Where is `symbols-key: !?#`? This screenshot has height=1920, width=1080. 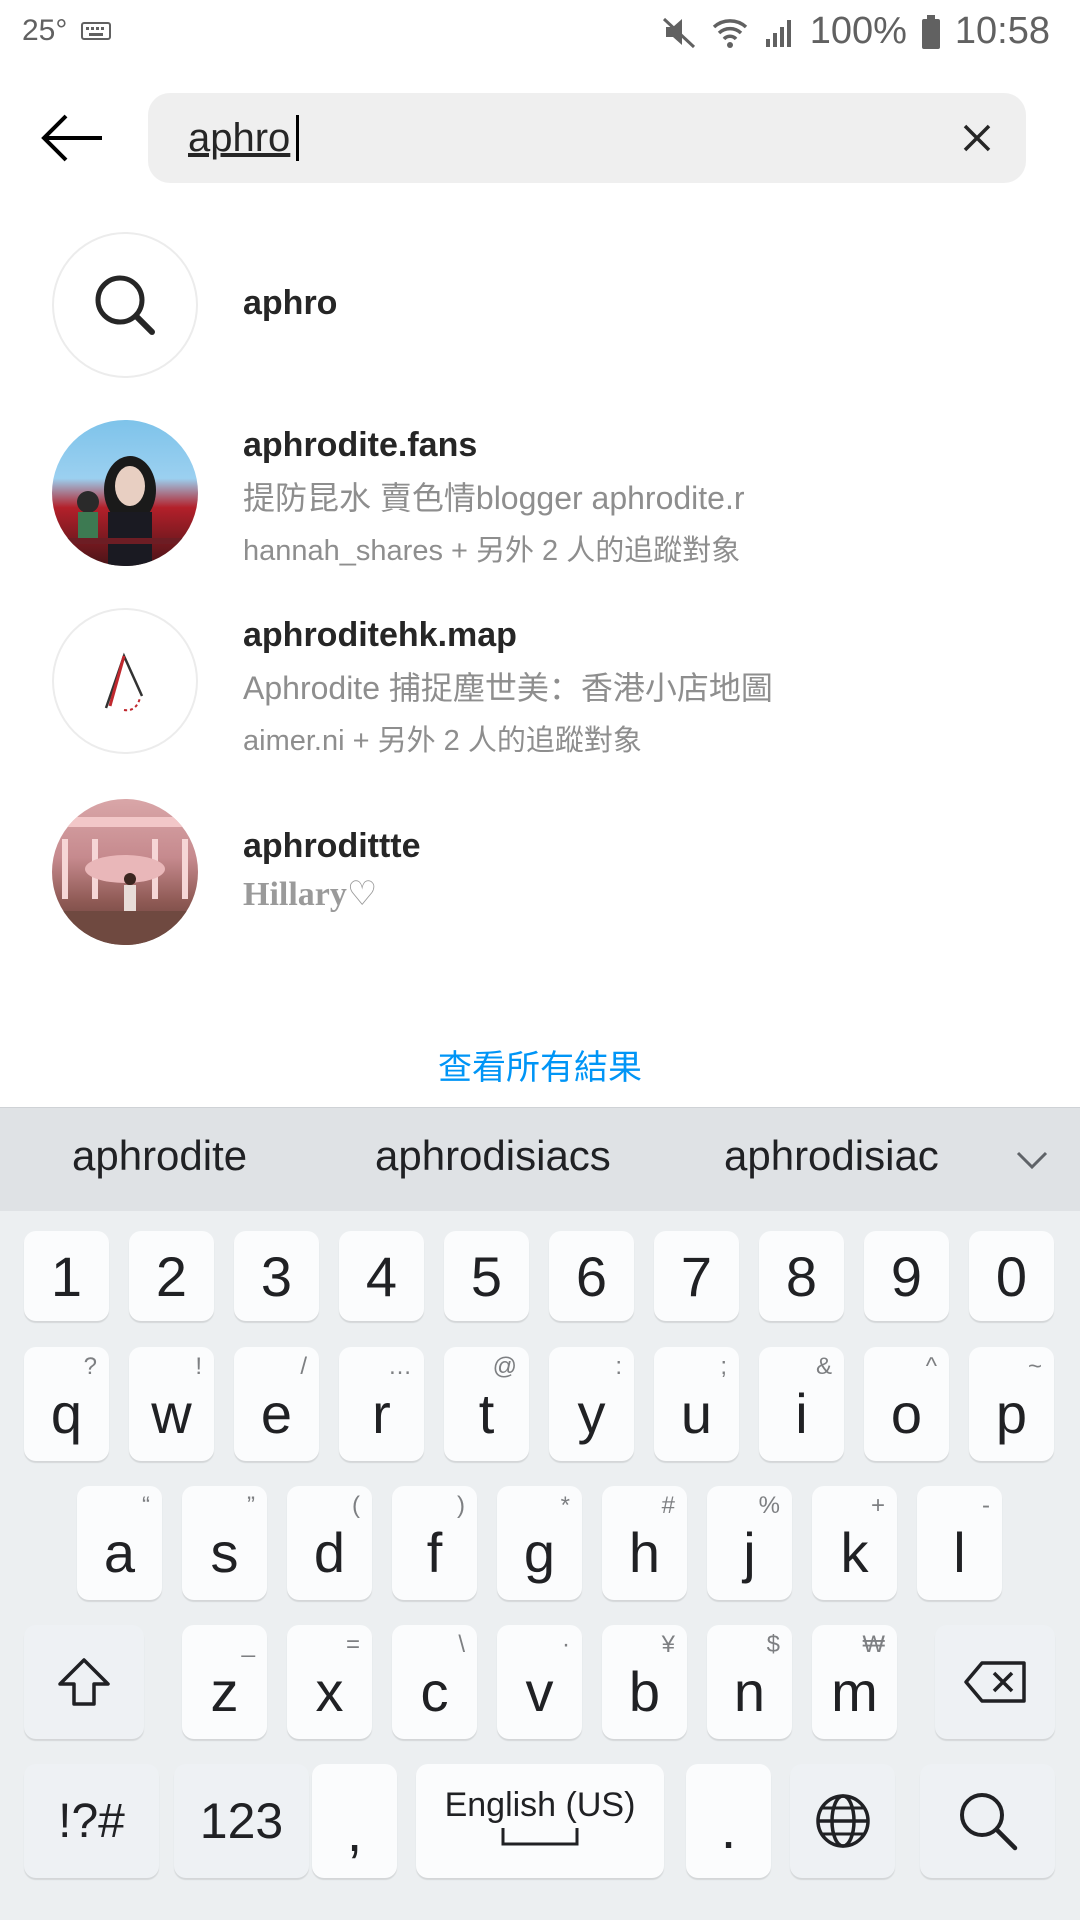
symbols-key: !?# is located at coordinates (91, 1821).